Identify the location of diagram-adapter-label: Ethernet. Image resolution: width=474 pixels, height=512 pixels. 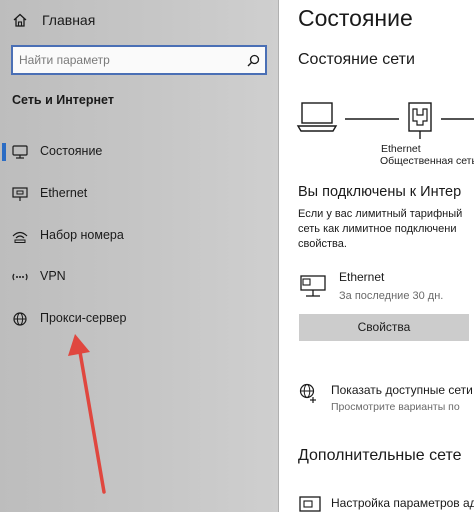
(401, 149).